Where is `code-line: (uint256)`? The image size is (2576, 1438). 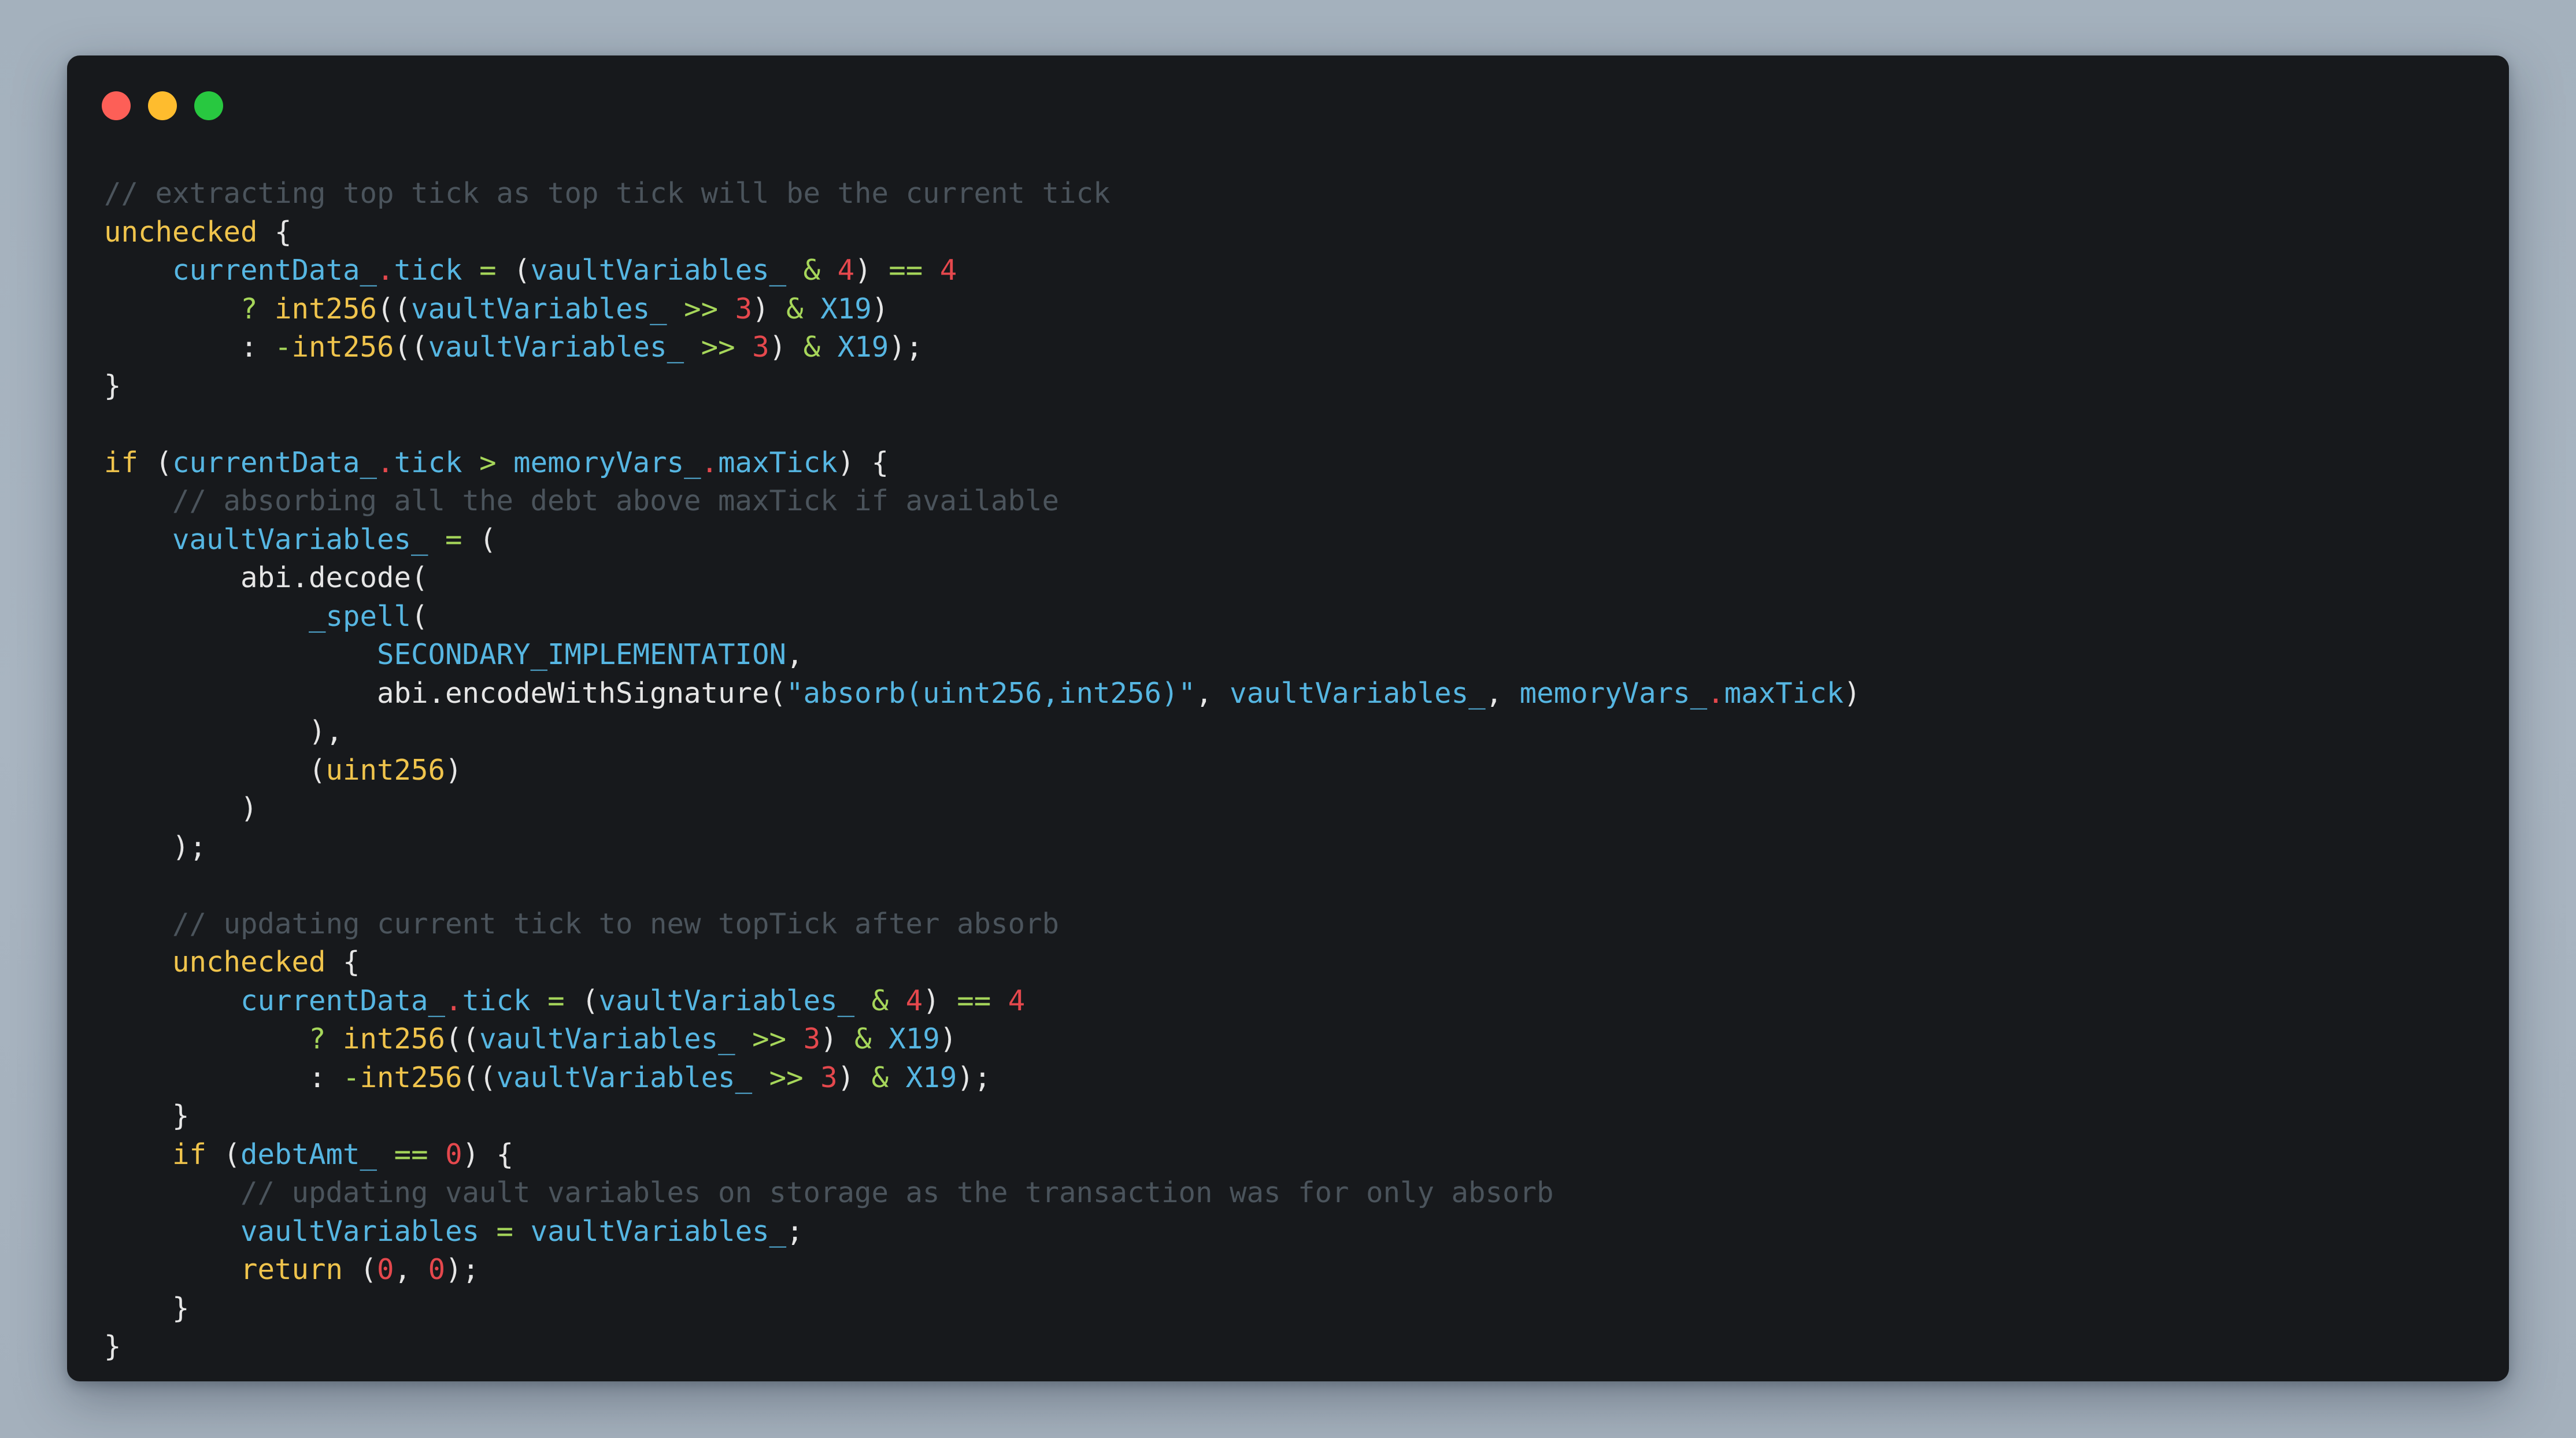 code-line: (uint256) is located at coordinates (982, 770).